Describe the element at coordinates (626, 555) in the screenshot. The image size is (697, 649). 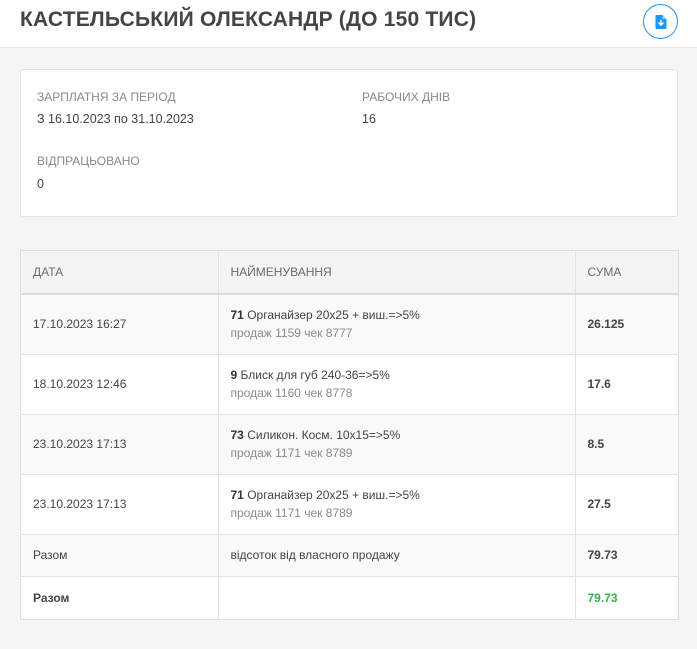
I see `subtotal-amount: 79.73` at that location.